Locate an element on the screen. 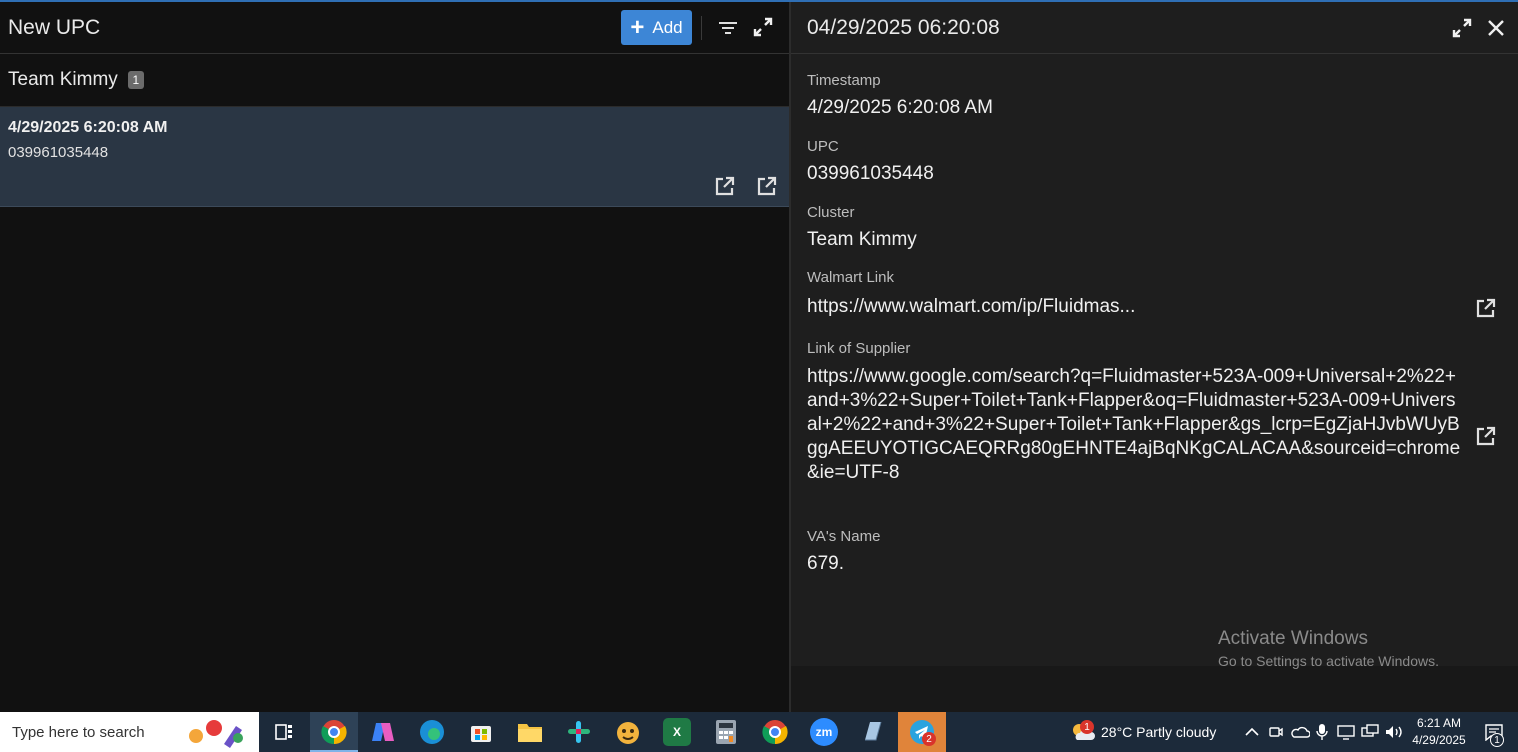 Image resolution: width=1518 pixels, height=752 pixels. task-view-icon is located at coordinates (284, 732).